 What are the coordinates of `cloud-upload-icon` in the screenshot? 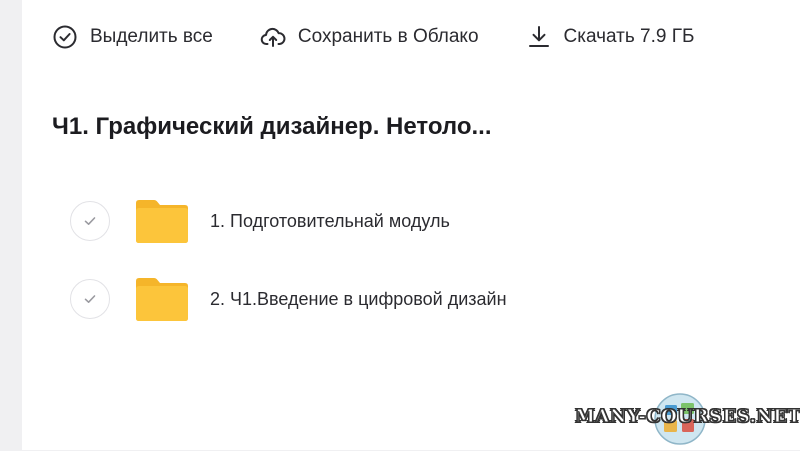 It's located at (273, 37).